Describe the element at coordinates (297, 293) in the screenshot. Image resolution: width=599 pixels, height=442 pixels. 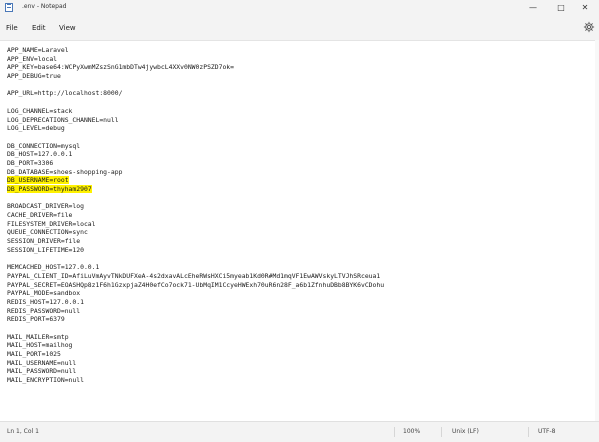
I see `text-line: PAYPAL_MODE=sandbox` at that location.